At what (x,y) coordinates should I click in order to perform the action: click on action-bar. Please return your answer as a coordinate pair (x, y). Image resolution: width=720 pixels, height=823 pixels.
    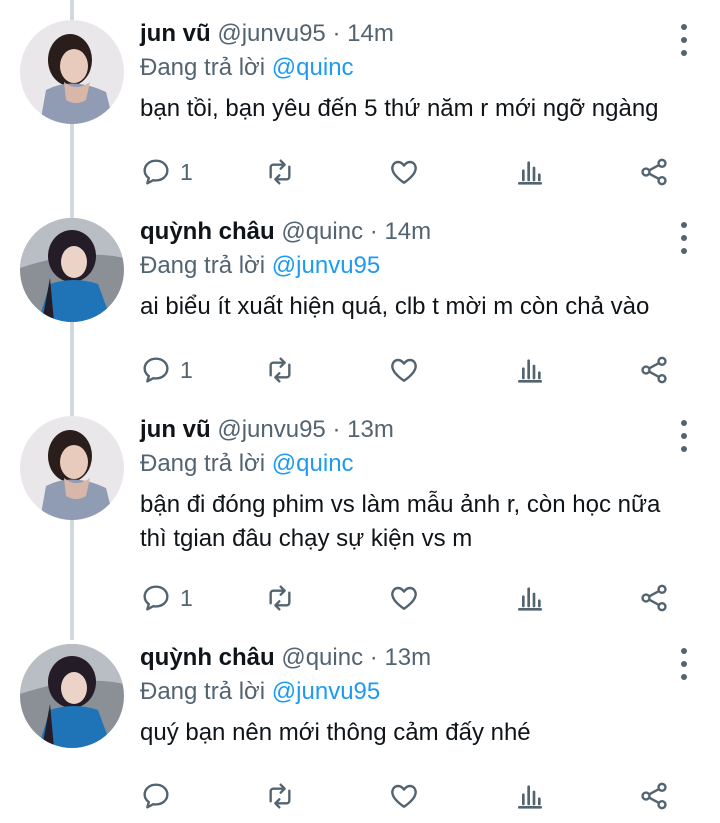
    Looking at the image, I should click on (410, 796).